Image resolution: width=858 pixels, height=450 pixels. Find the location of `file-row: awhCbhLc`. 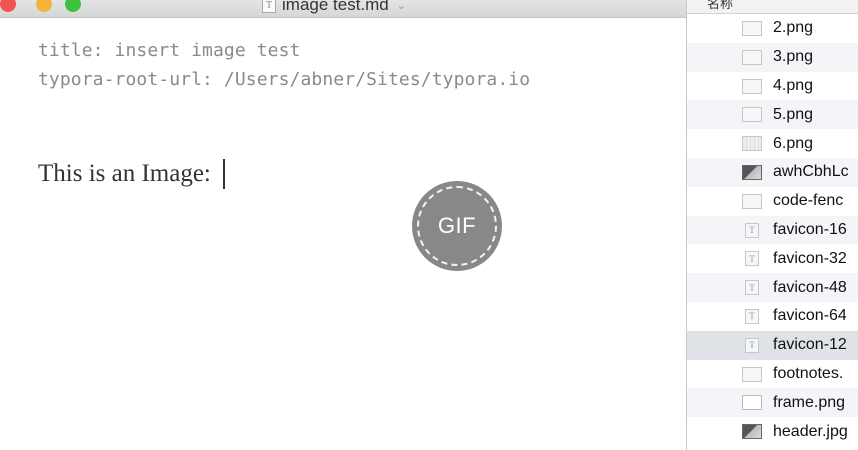

file-row: awhCbhLc is located at coordinates (772, 172).